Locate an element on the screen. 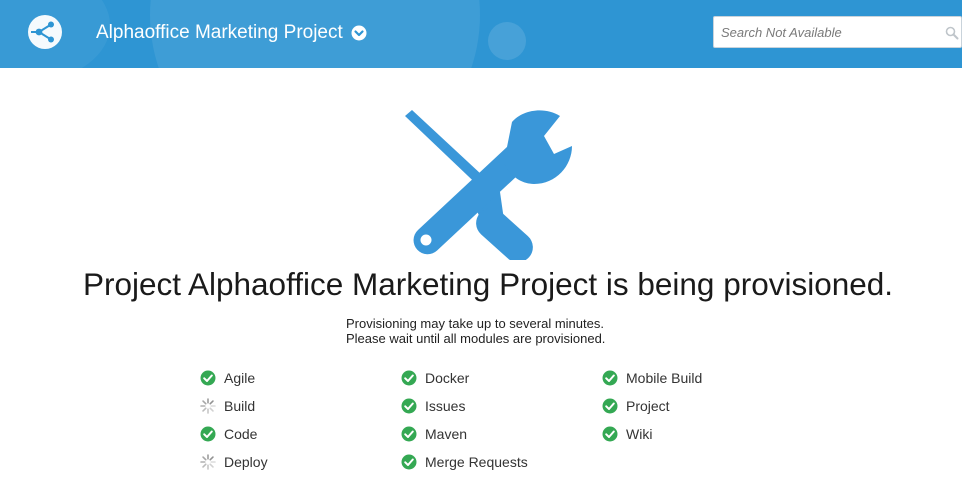  search-icon is located at coordinates (952, 33).